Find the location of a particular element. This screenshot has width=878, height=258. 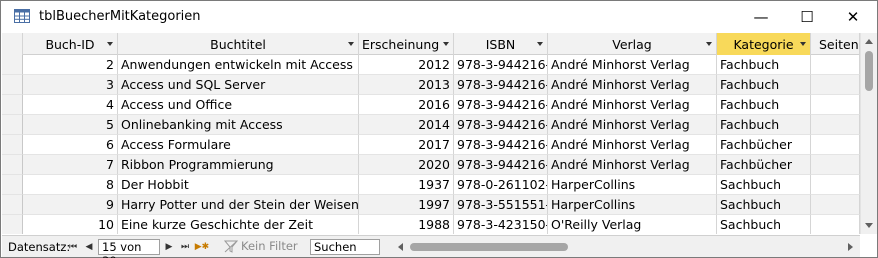

table-cell-isbn: 978-3-551551-1 is located at coordinates (501, 205).